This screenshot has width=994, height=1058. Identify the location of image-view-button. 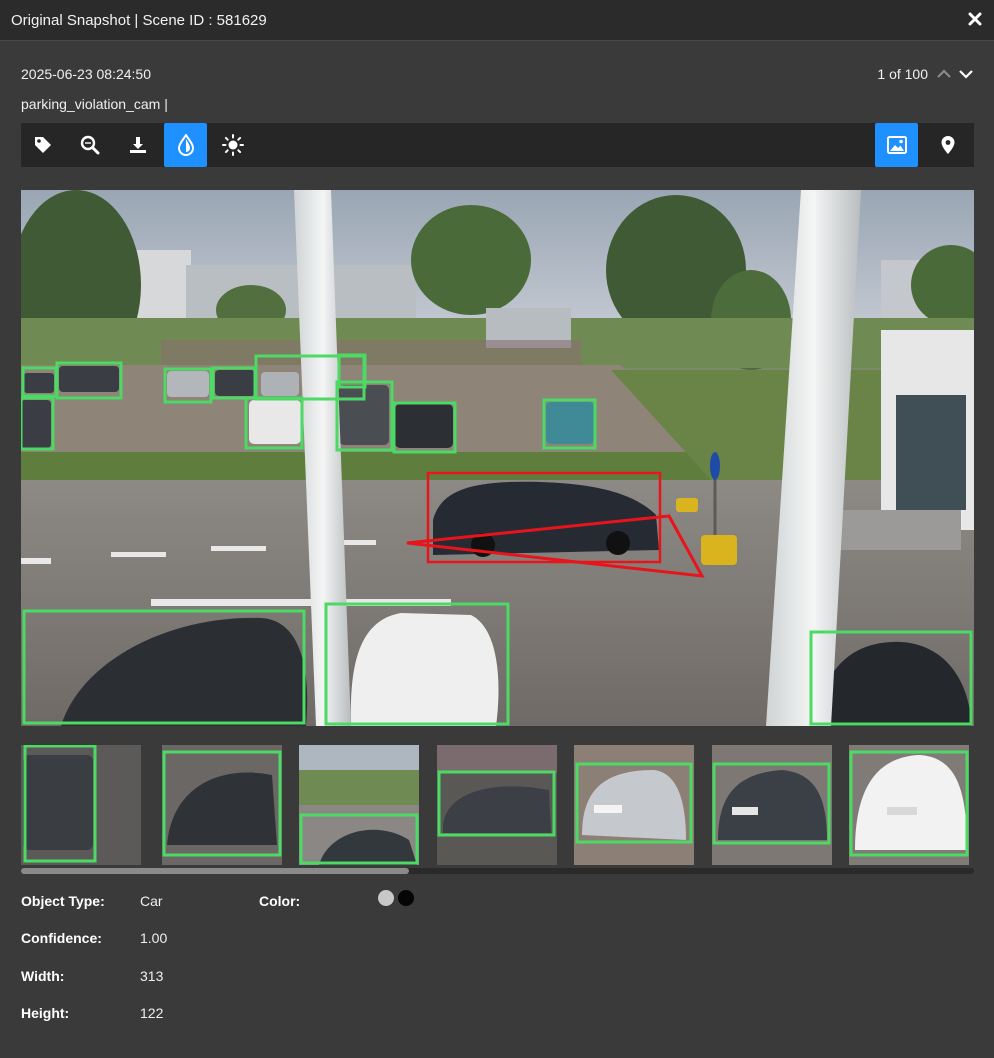
(896, 145).